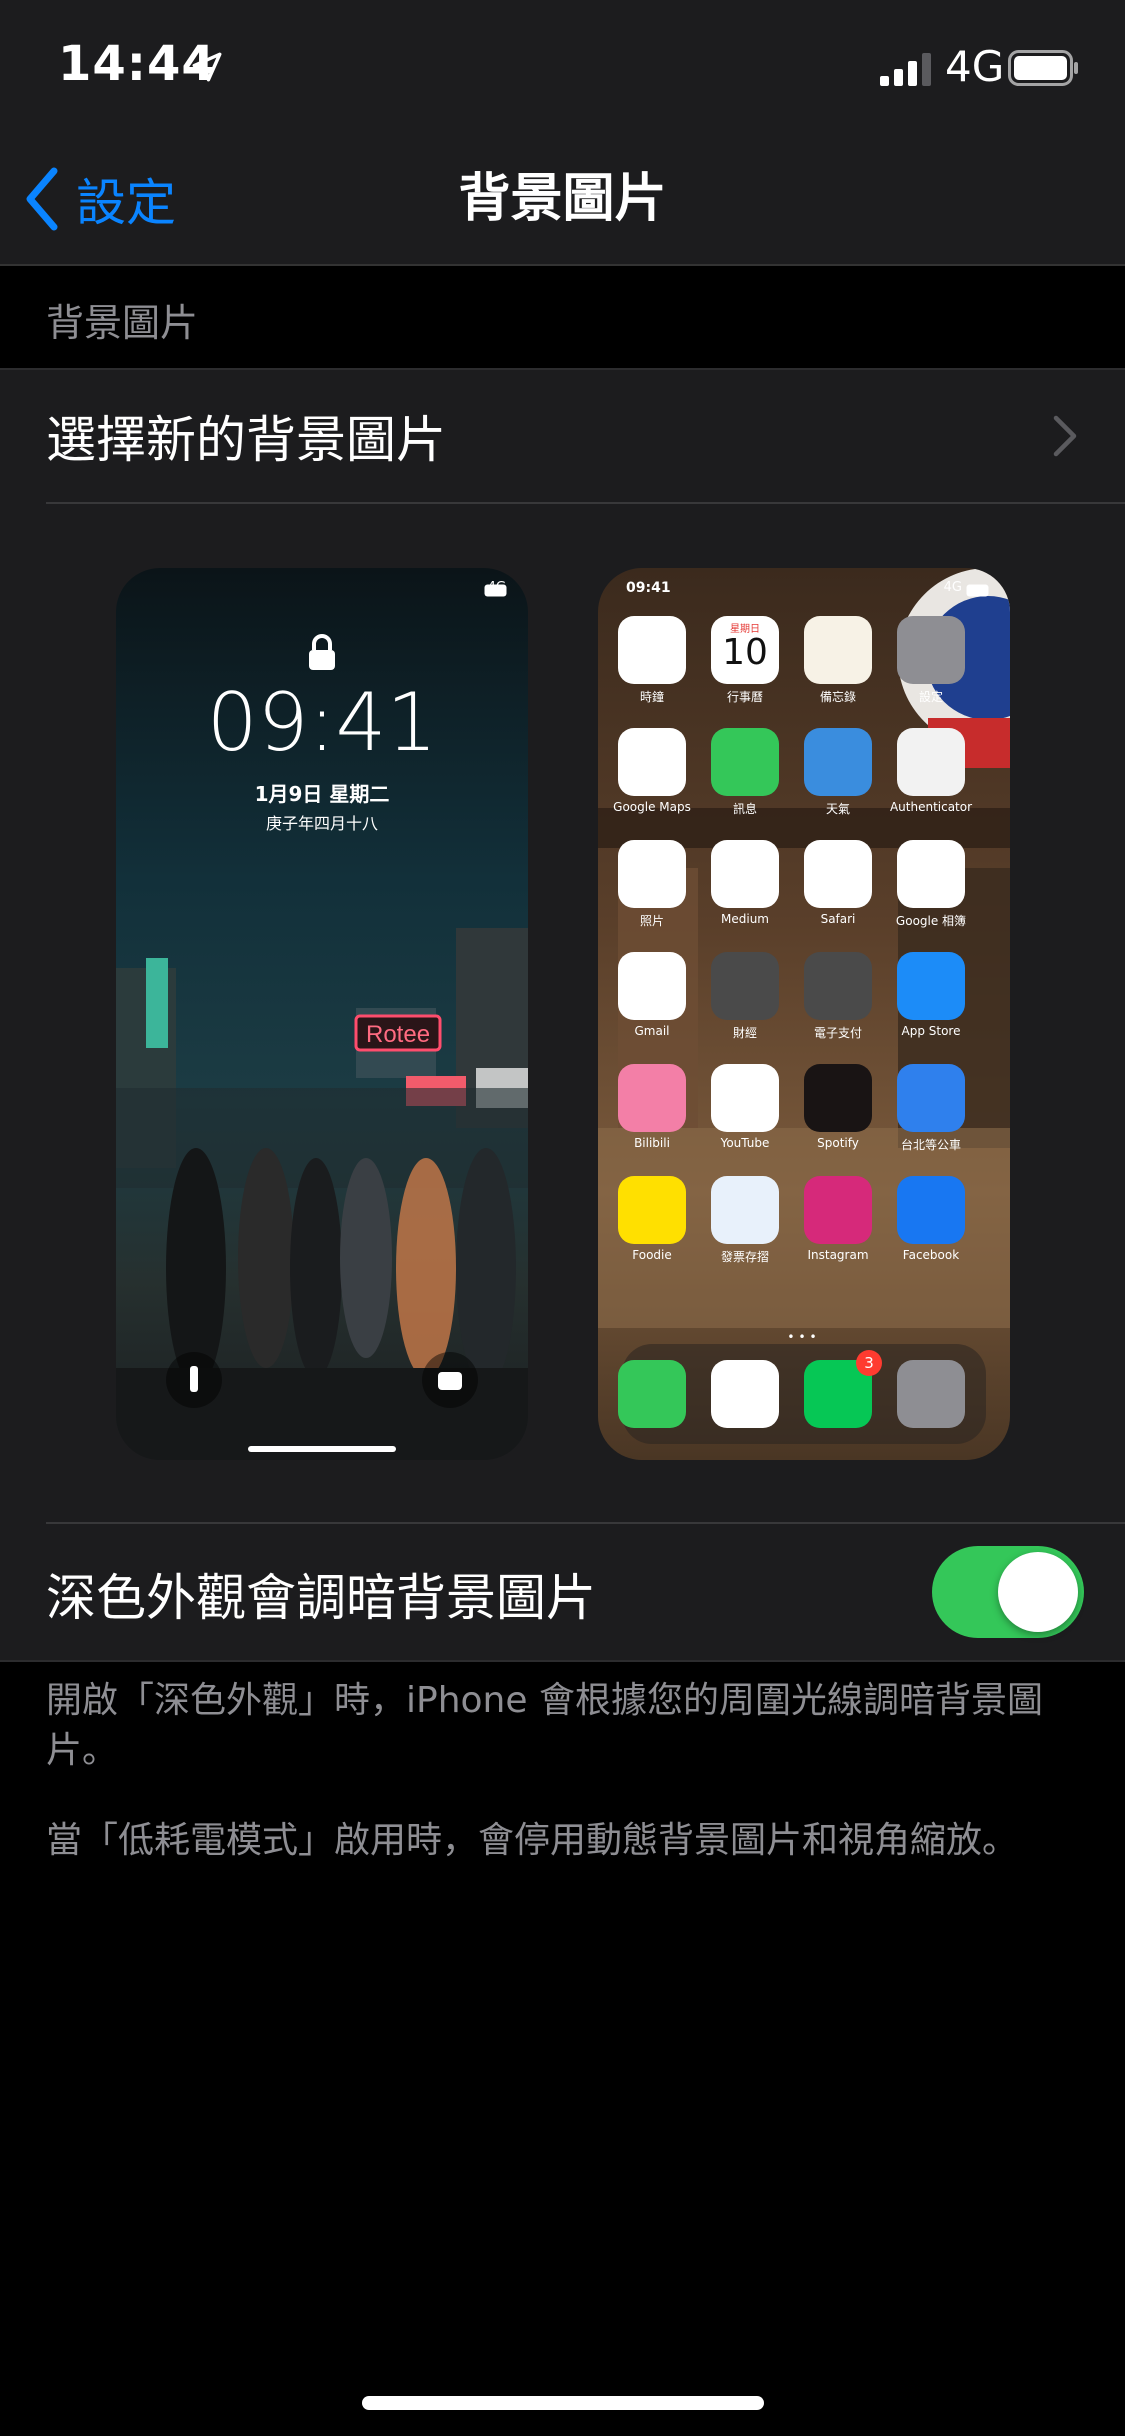 This screenshot has width=1125, height=2436. What do you see at coordinates (495, 590) in the screenshot?
I see `lock-battery-icon` at bounding box center [495, 590].